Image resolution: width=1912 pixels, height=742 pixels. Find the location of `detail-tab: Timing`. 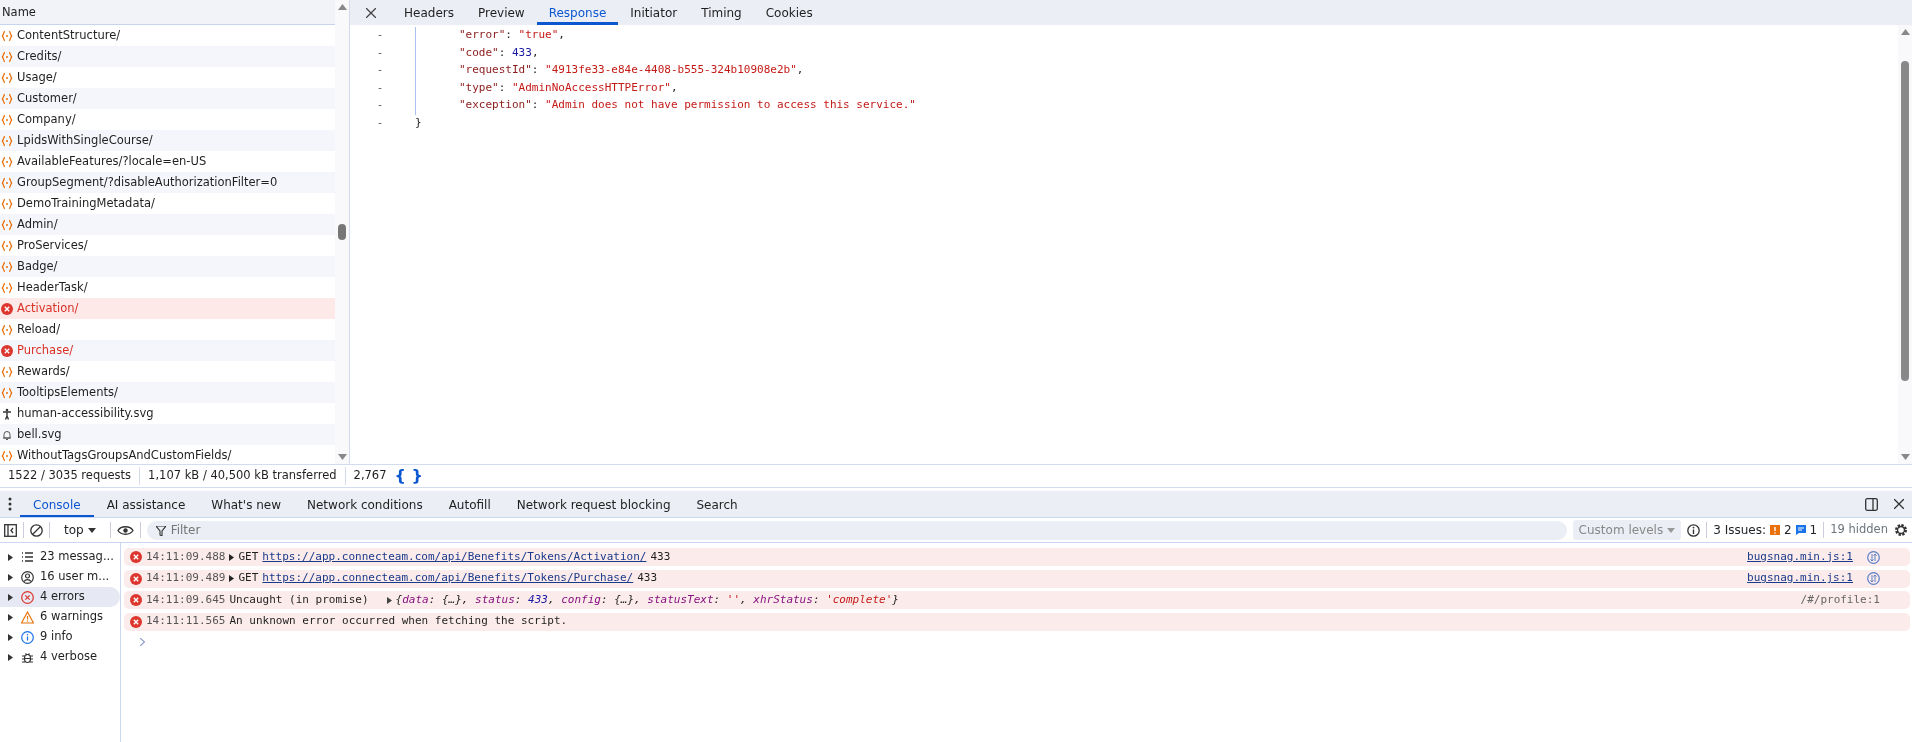

detail-tab: Timing is located at coordinates (721, 12).